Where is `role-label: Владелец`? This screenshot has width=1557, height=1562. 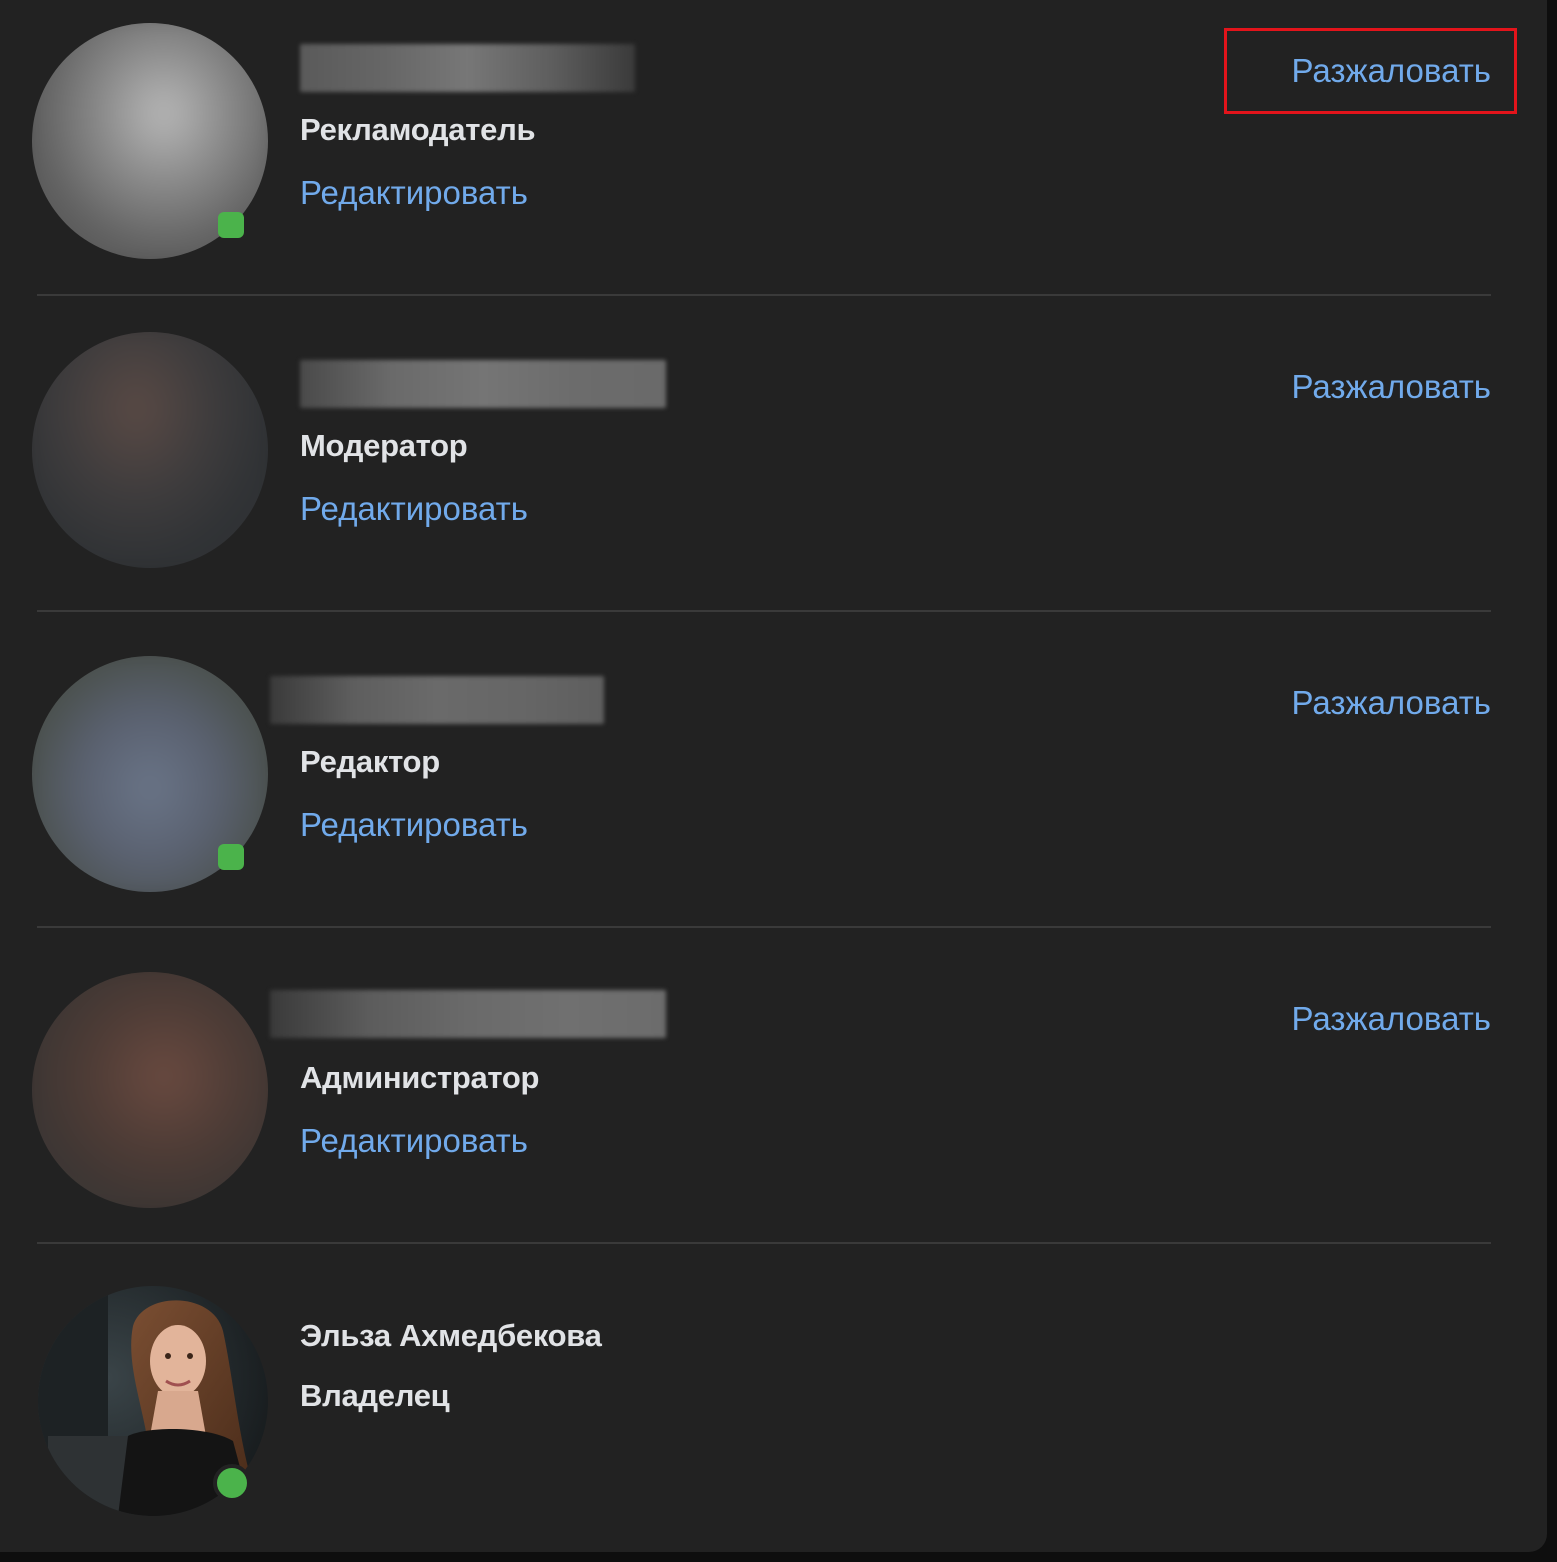
role-label: Владелец is located at coordinates (375, 1395).